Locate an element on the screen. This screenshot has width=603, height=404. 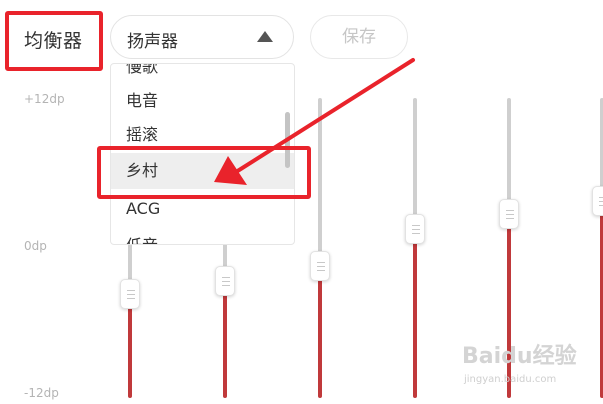
watermark: Baidu经验 jingyan.baidu.com is located at coordinates (532, 368).